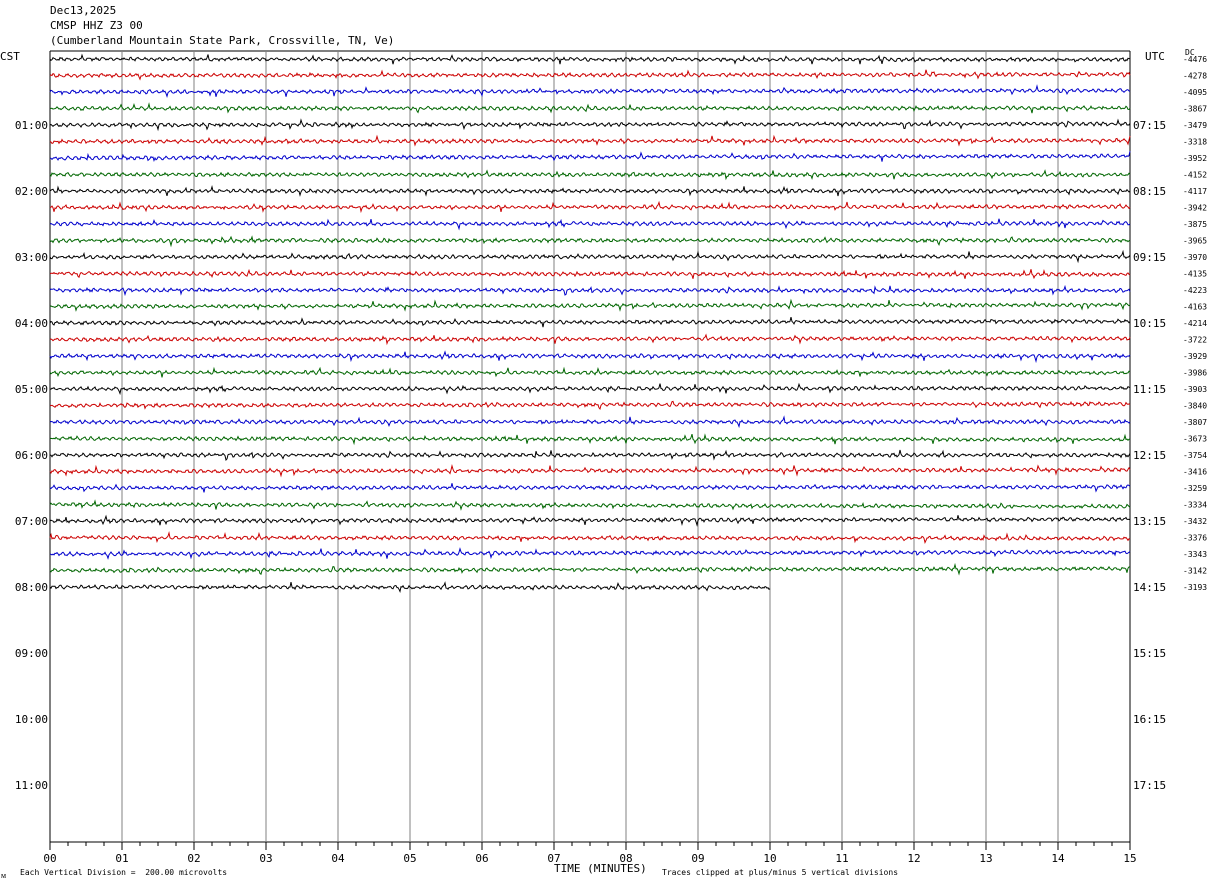  What do you see at coordinates (1149, 785) in the screenshot?
I see `right-hour-label: 17:15` at bounding box center [1149, 785].